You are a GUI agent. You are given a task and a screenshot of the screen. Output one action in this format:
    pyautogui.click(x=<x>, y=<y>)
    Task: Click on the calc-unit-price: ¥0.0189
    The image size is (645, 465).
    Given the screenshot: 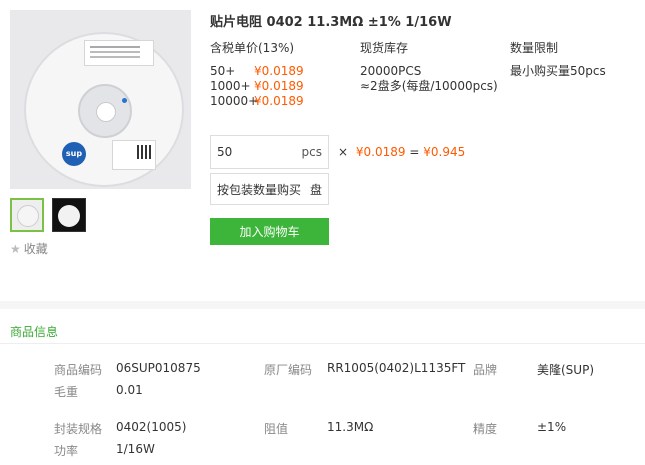 What is the action you would take?
    pyautogui.click(x=380, y=152)
    